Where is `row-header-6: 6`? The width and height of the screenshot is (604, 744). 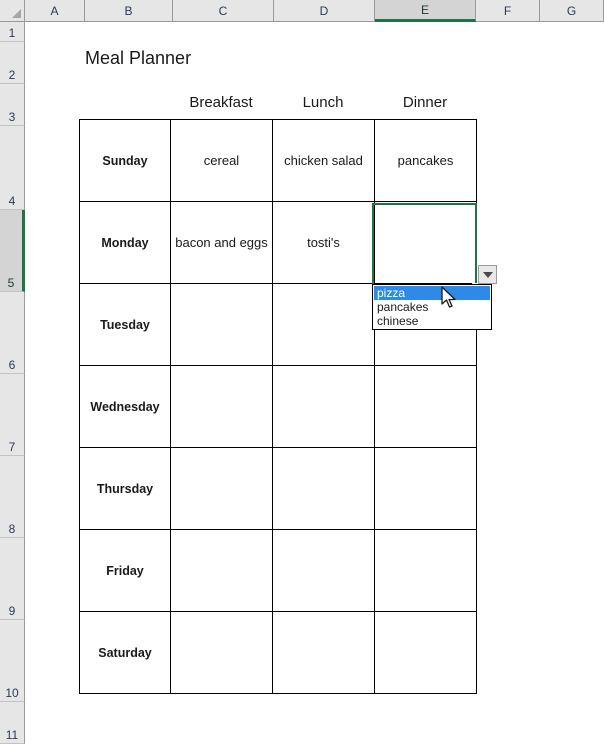 row-header-6: 6 is located at coordinates (12, 333).